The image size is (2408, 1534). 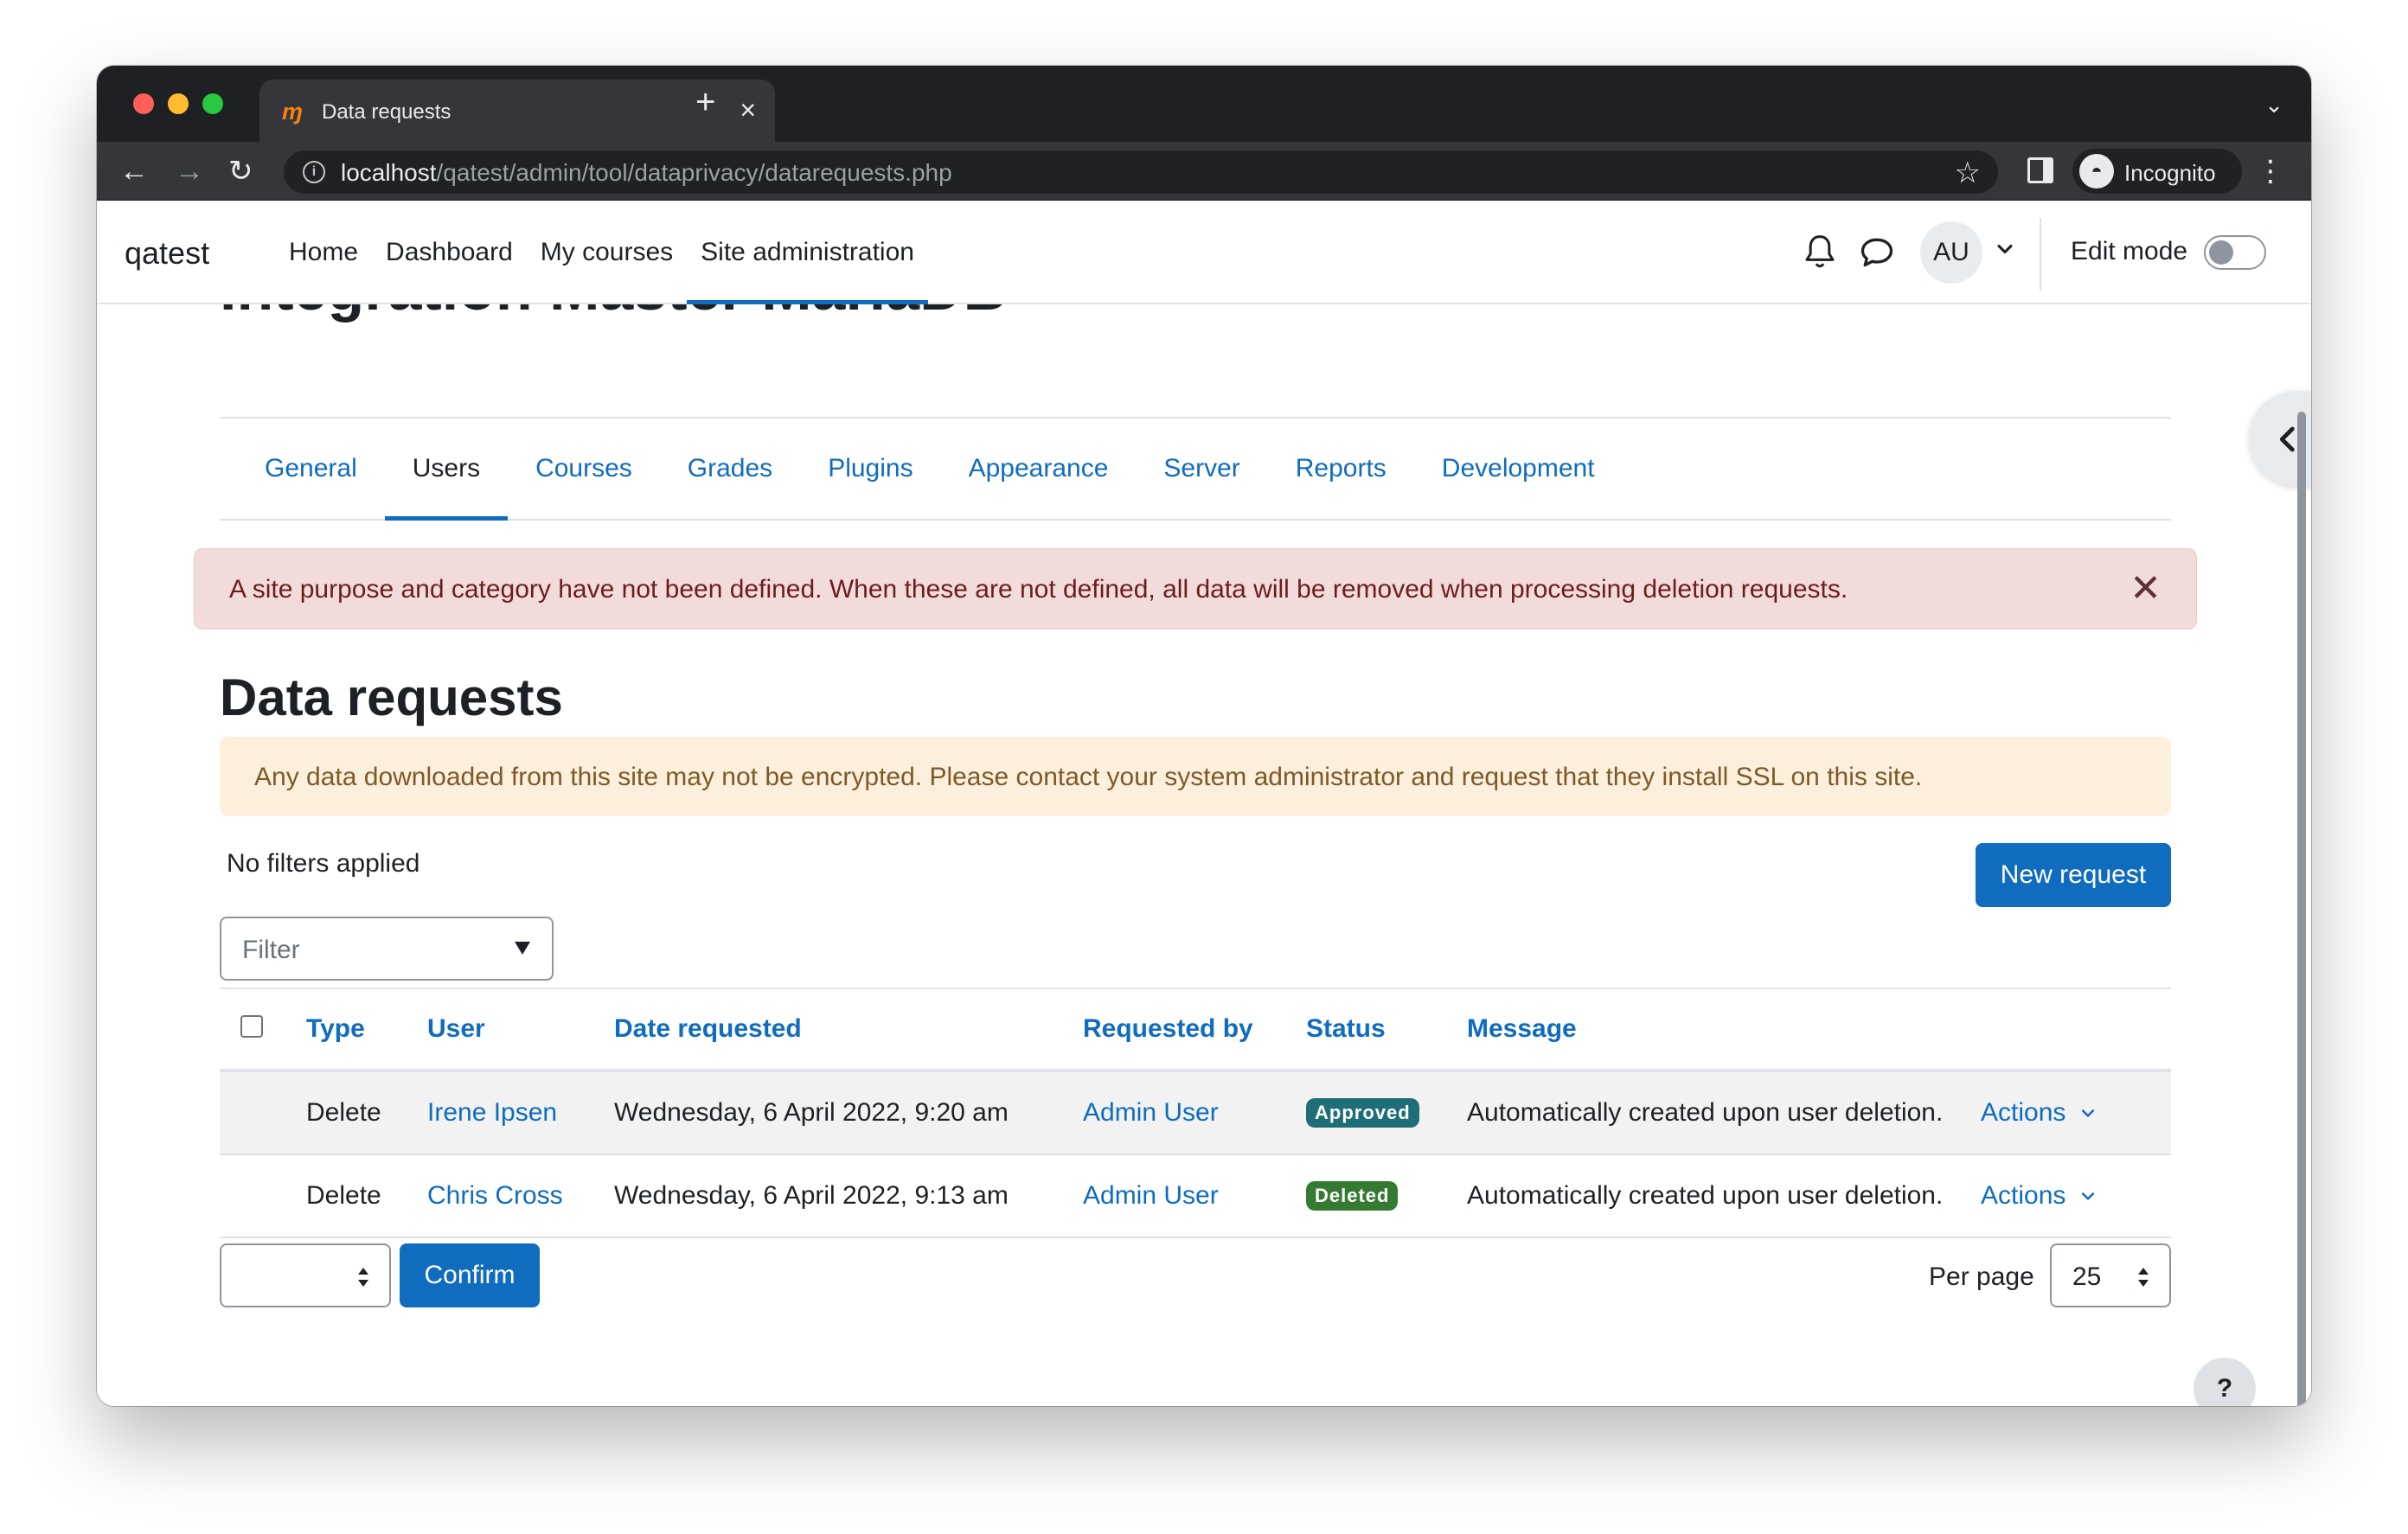 I want to click on filter-placeholder: Filter, so click(x=271, y=950).